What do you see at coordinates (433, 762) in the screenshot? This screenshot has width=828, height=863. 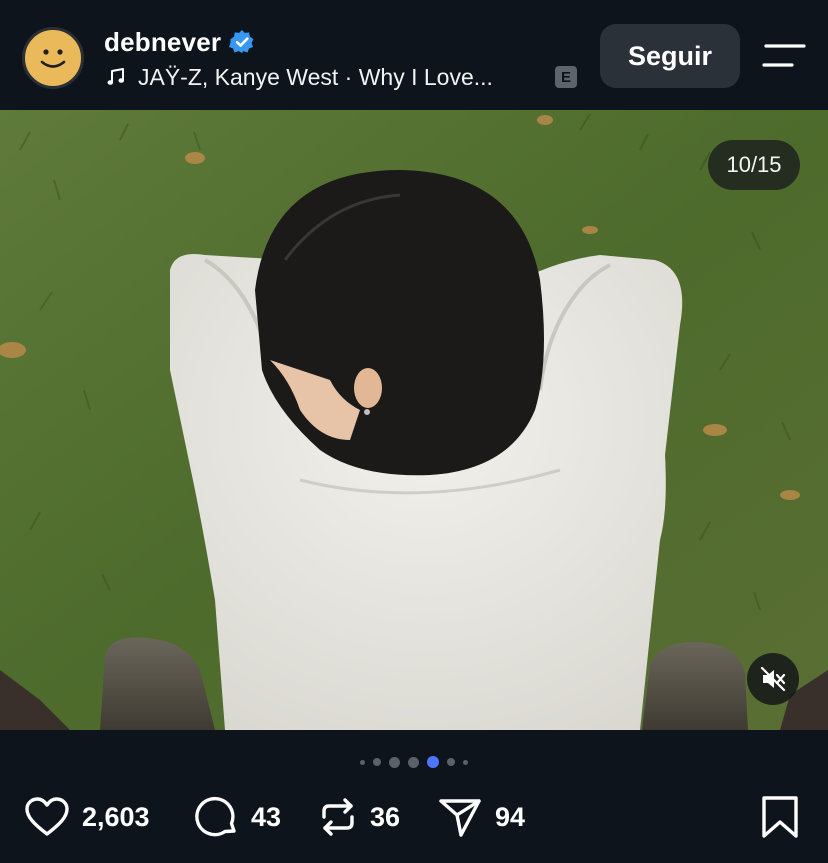 I see `carousel-dot-active` at bounding box center [433, 762].